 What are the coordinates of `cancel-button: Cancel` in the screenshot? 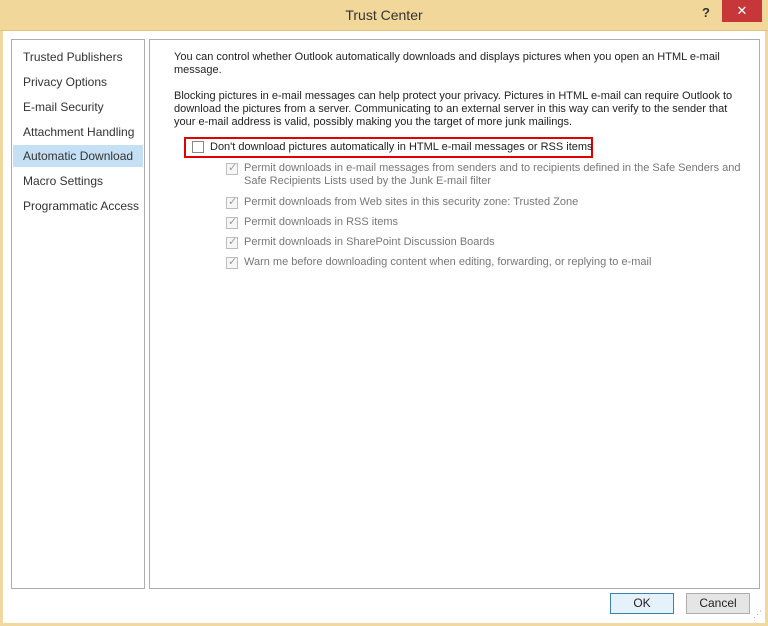 It's located at (718, 603).